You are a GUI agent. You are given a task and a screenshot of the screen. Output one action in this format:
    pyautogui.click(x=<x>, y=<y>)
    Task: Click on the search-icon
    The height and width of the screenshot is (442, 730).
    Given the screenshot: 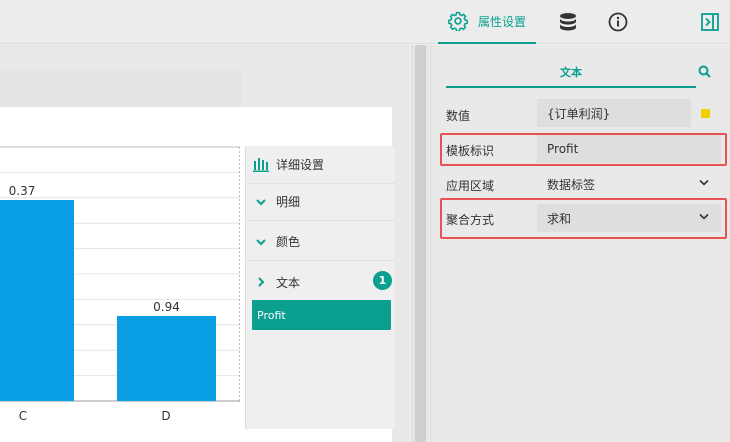 What is the action you would take?
    pyautogui.click(x=705, y=72)
    